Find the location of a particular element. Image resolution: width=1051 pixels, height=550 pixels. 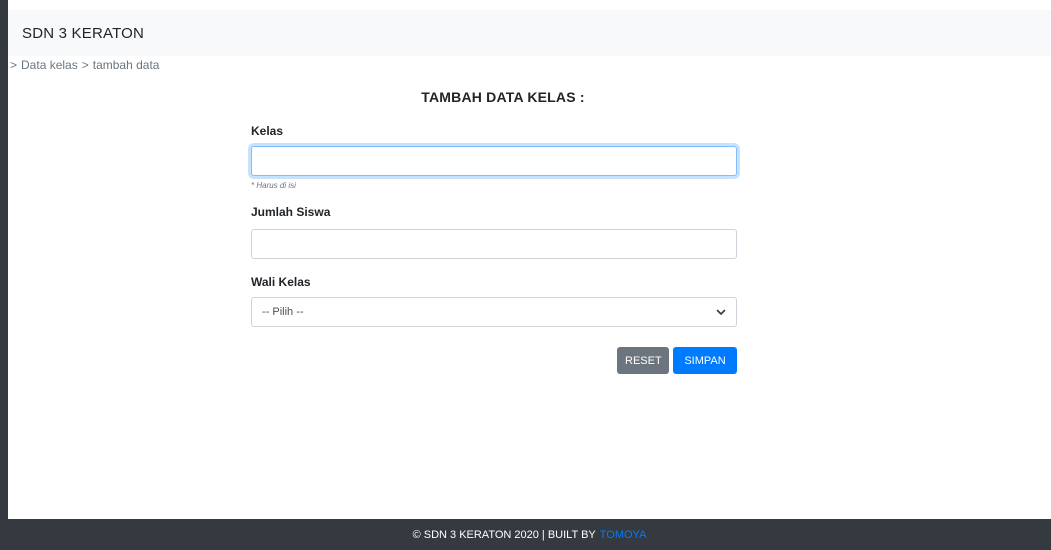

top-strip is located at coordinates (529, 5).